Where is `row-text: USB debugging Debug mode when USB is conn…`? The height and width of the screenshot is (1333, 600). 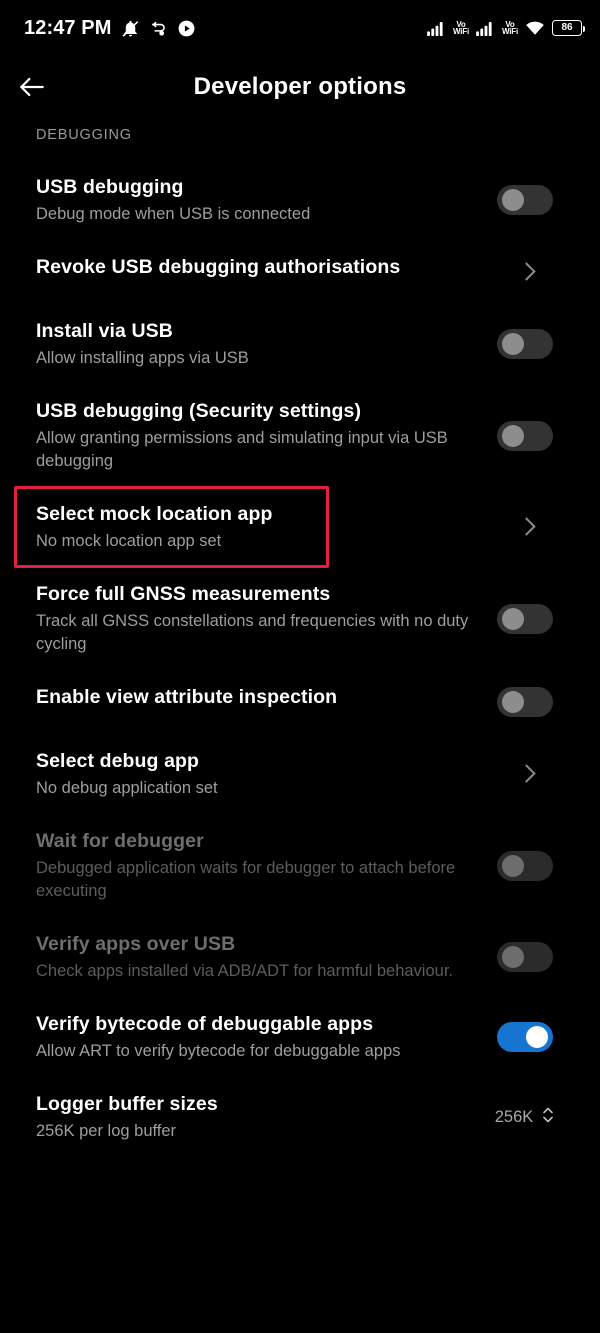 row-text: USB debugging Debug mode when USB is conn… is located at coordinates (261, 200).